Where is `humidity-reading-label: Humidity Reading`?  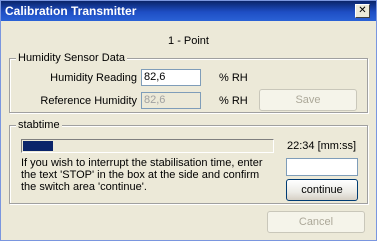 humidity-reading-label: Humidity Reading is located at coordinates (93, 78).